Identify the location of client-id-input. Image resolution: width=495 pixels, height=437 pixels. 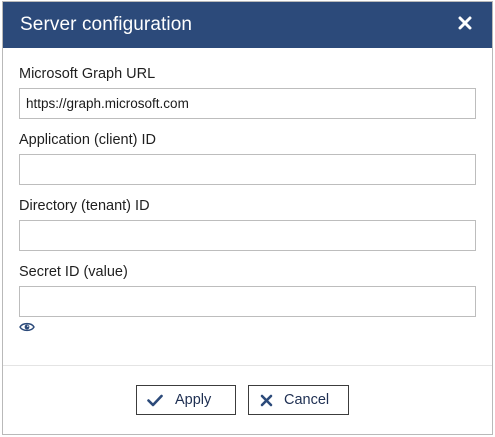
(247, 169).